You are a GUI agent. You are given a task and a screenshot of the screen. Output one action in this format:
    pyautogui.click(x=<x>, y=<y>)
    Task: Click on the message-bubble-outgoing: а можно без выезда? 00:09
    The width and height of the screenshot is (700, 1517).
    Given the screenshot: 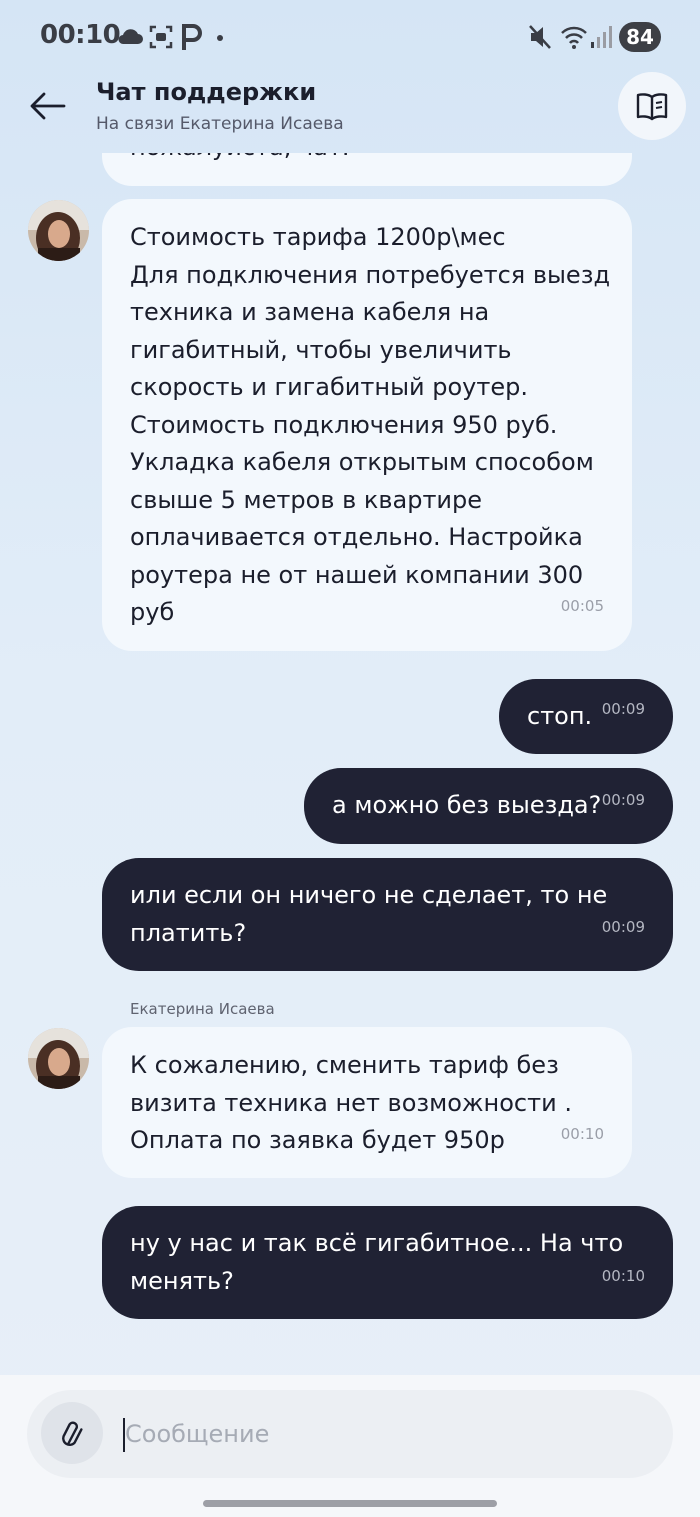 What is the action you would take?
    pyautogui.click(x=488, y=806)
    